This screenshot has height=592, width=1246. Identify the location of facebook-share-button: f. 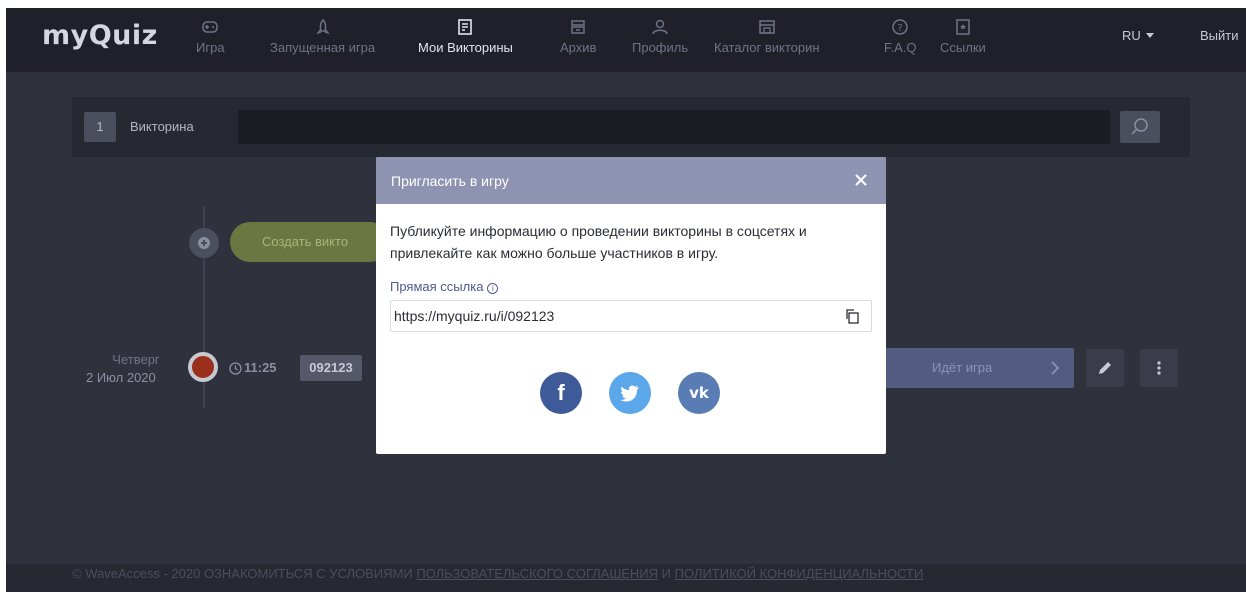
(561, 393).